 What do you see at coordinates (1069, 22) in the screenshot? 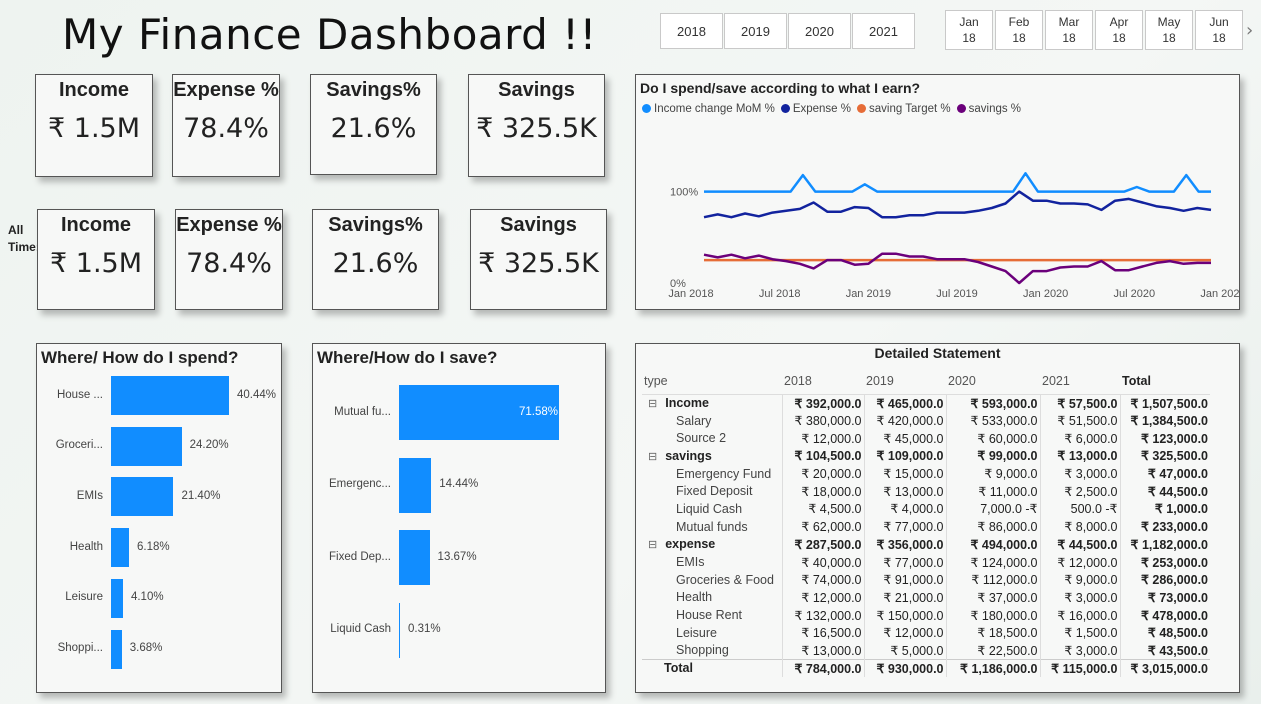
I see `month-name: Mar` at bounding box center [1069, 22].